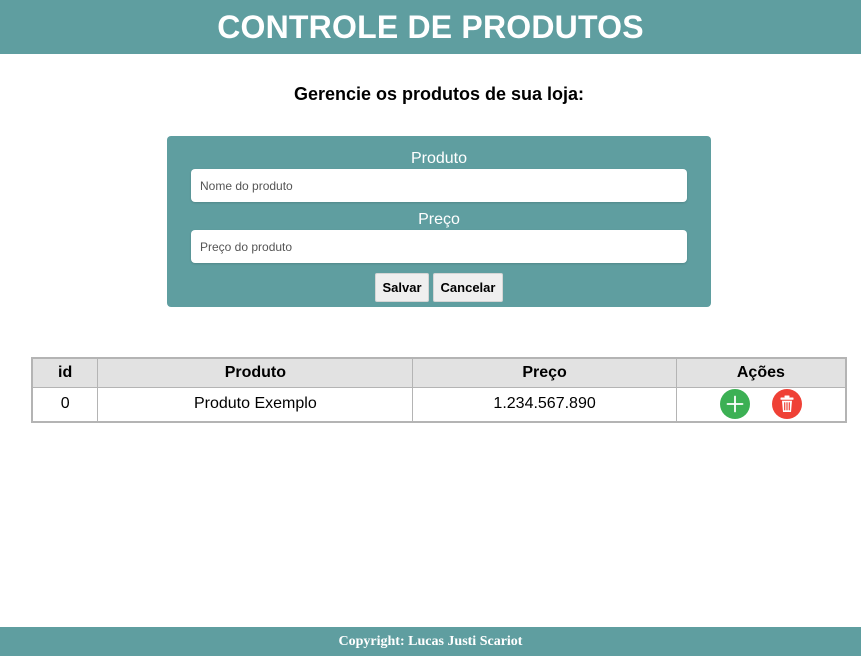 This screenshot has height=656, width=861. What do you see at coordinates (65, 404) in the screenshot?
I see `cell-id: 0` at bounding box center [65, 404].